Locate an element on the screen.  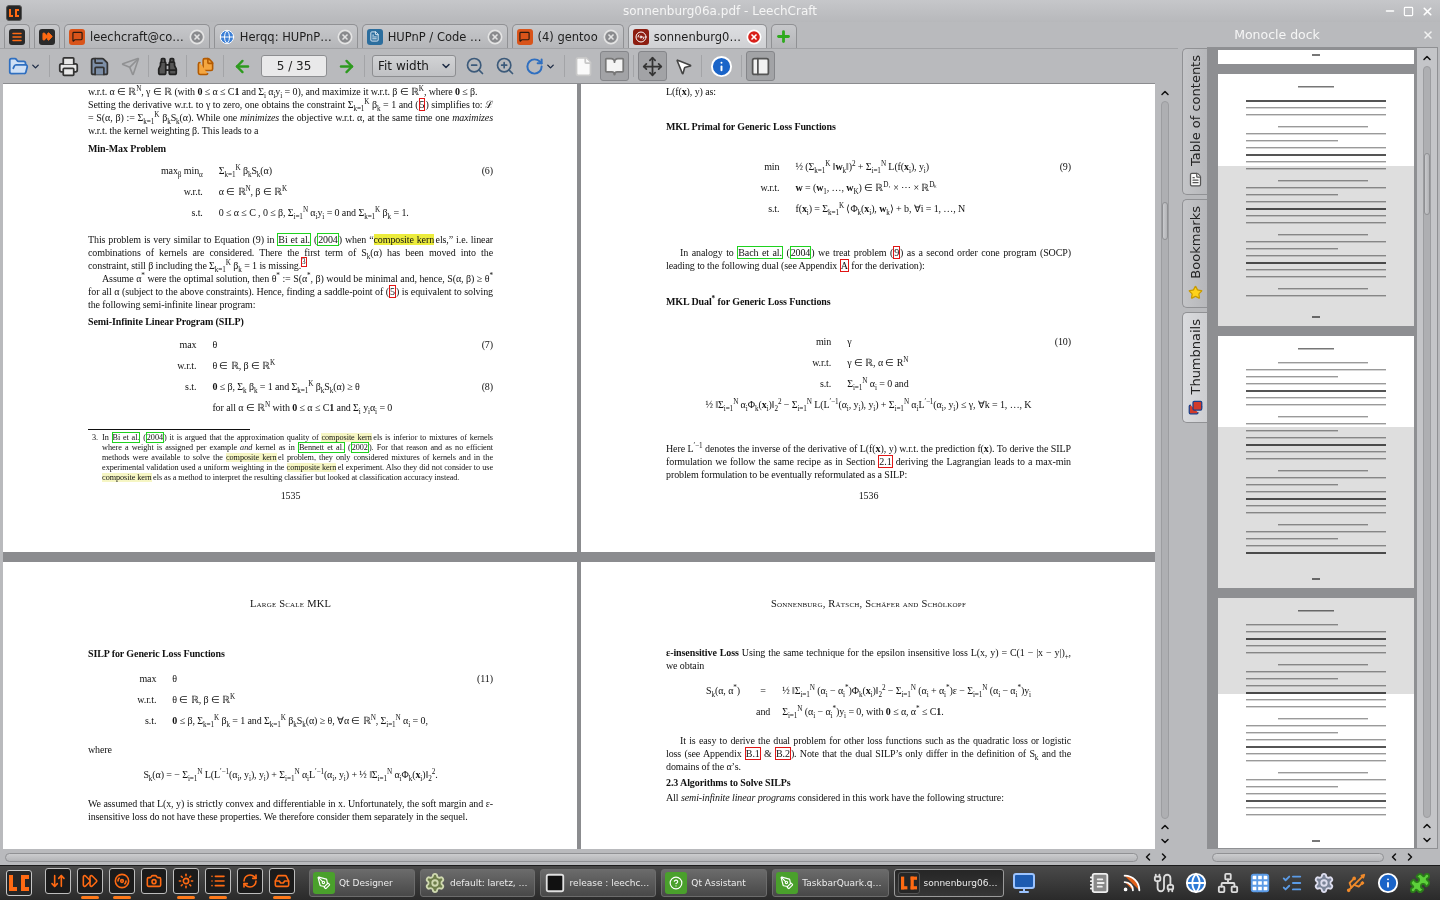
pan-tool-button is located at coordinates (652, 66).